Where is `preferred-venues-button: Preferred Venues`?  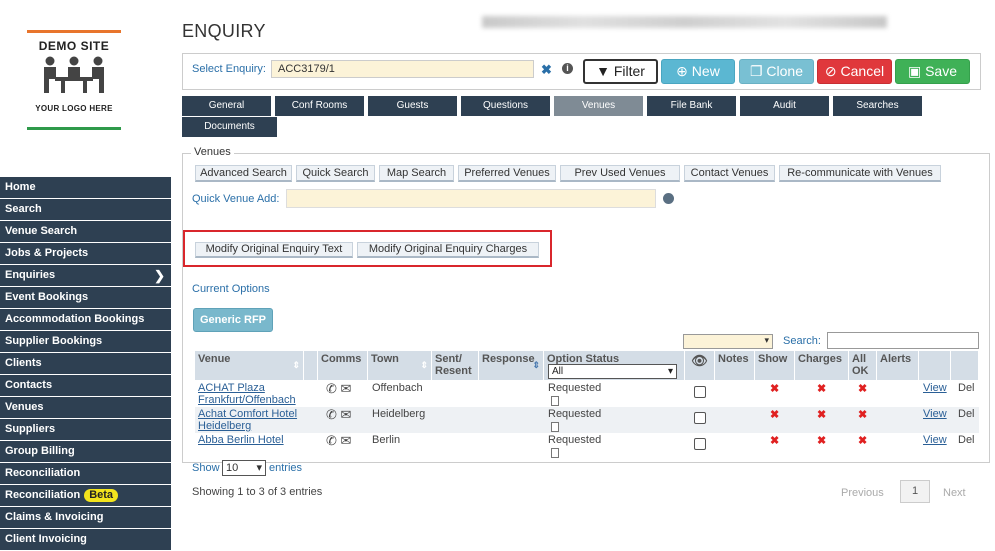
preferred-venues-button: Preferred Venues is located at coordinates (507, 173).